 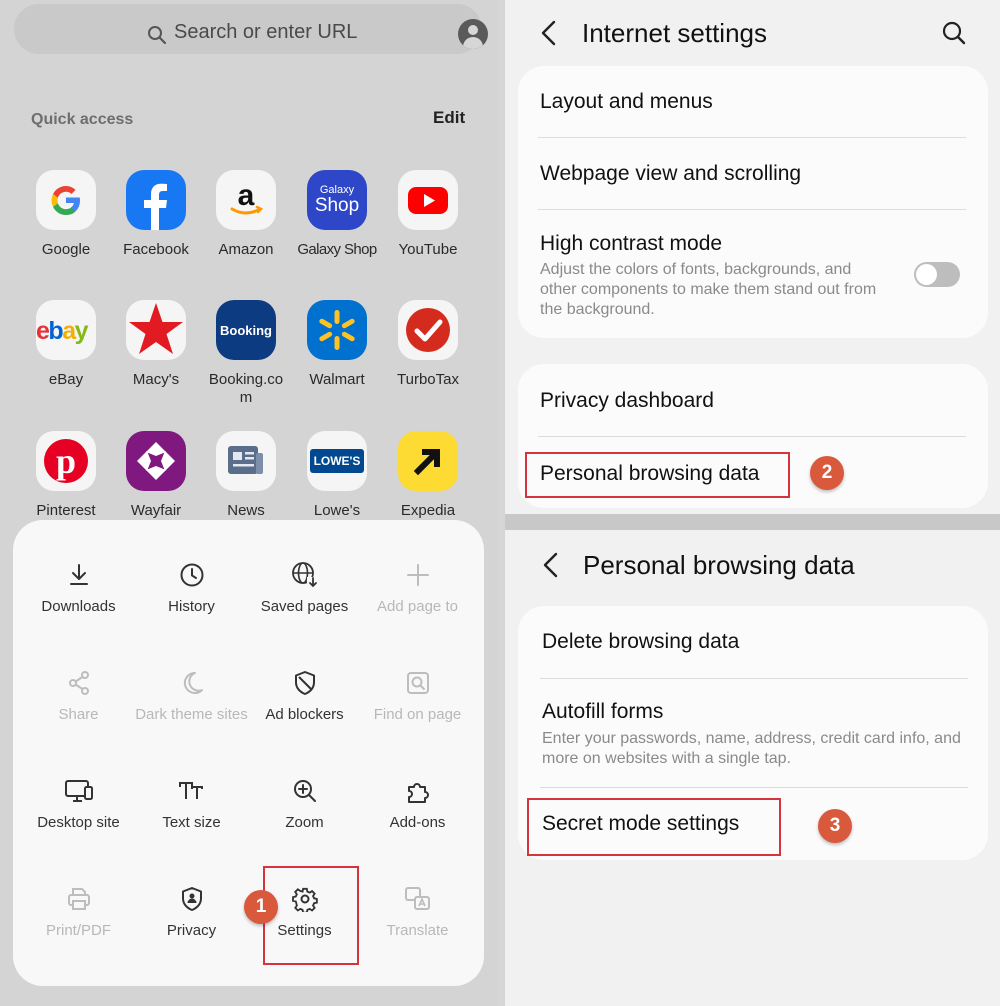 I want to click on quick-access-amazon: a Amazon, so click(x=246, y=214).